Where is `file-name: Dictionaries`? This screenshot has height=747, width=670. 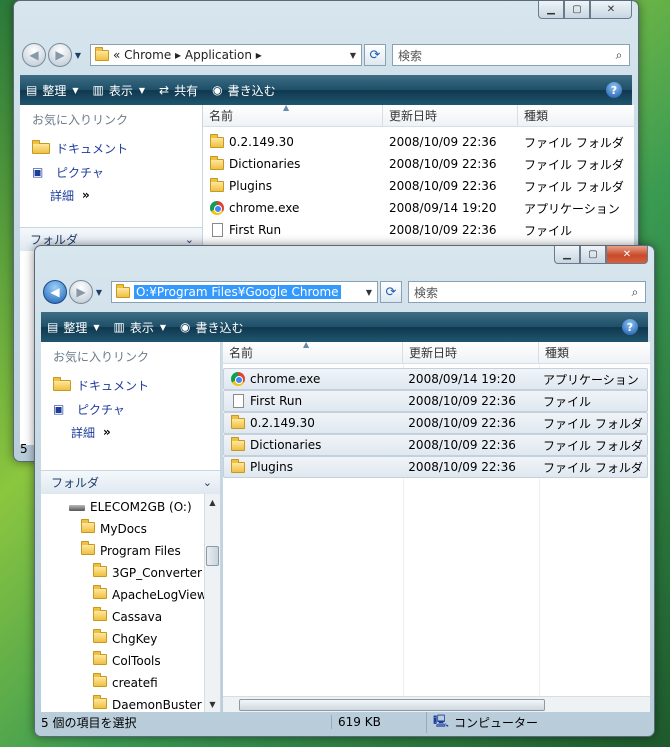
file-name: Dictionaries is located at coordinates (265, 164).